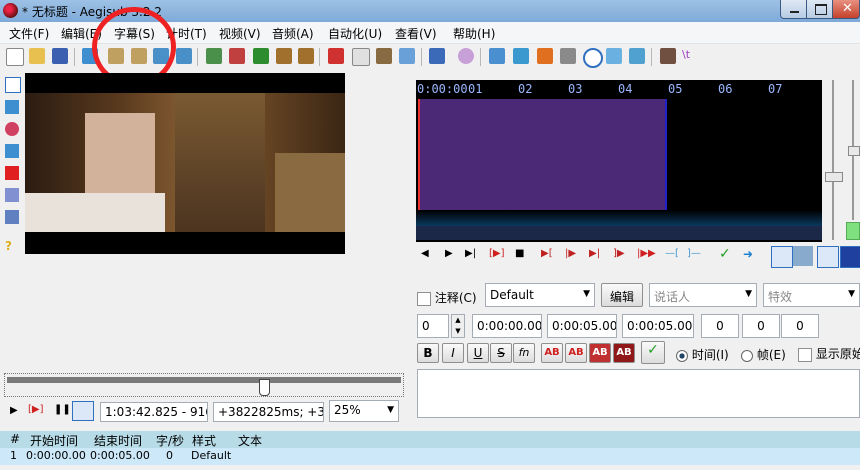 This screenshot has height=470, width=860. What do you see at coordinates (828, 257) in the screenshot?
I see `auto-scroll-toggle` at bounding box center [828, 257].